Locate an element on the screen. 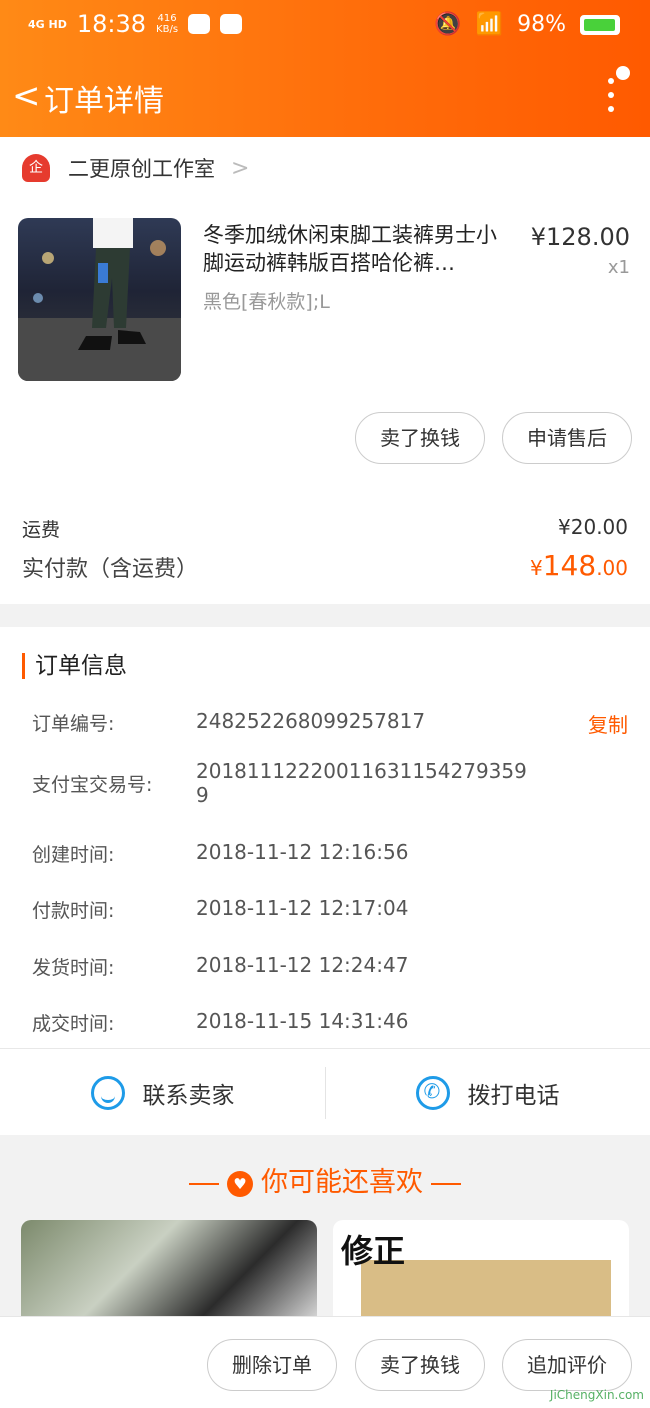 Image resolution: width=650 pixels, height=1408 pixels. chat-smile-icon is located at coordinates (107, 1092).